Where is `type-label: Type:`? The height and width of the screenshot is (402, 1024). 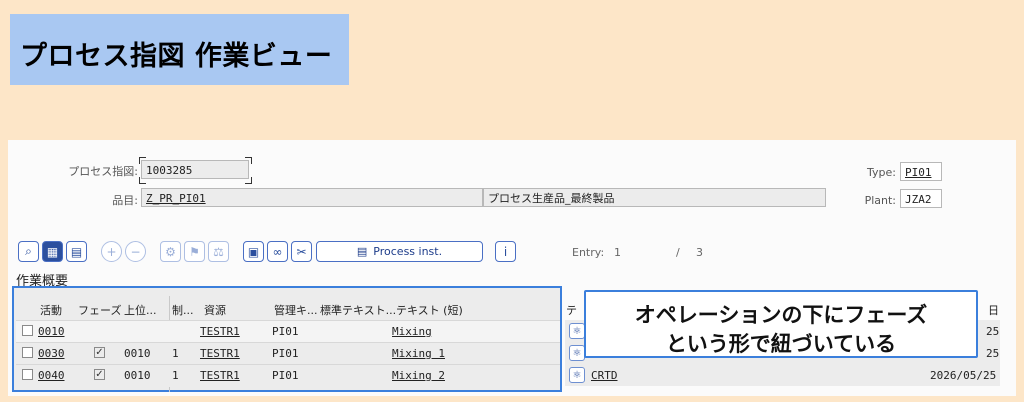
type-label: Type: is located at coordinates (881, 172).